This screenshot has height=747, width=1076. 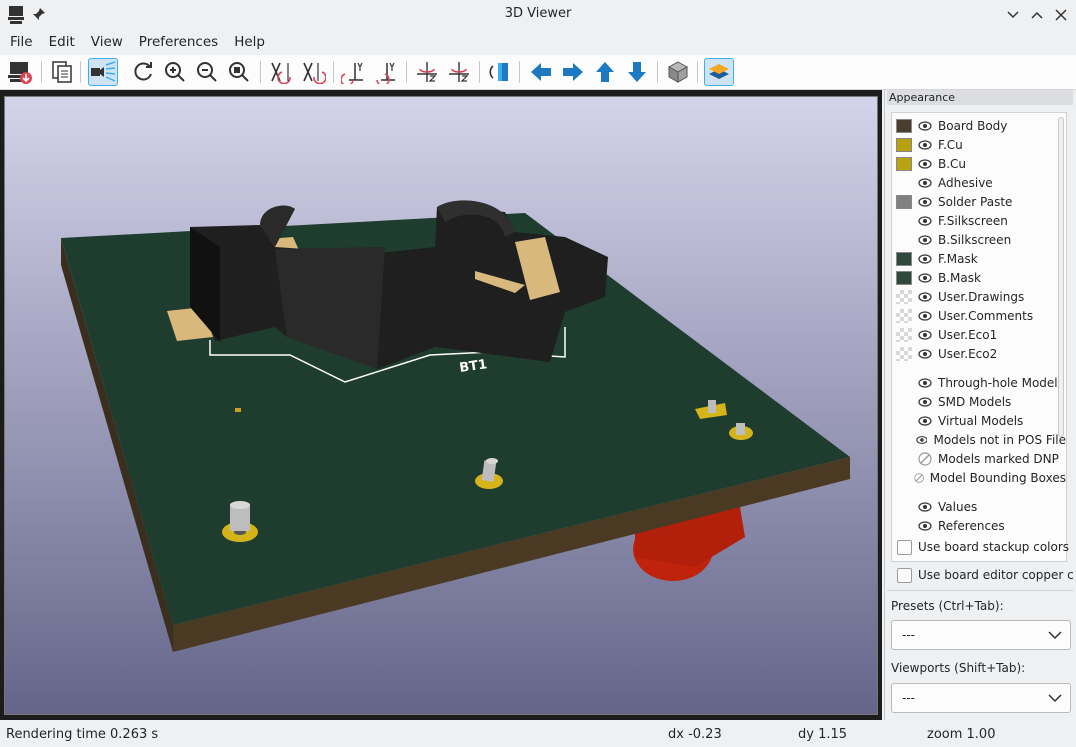 I want to click on layer-row: Models not in POS File, so click(x=981, y=439).